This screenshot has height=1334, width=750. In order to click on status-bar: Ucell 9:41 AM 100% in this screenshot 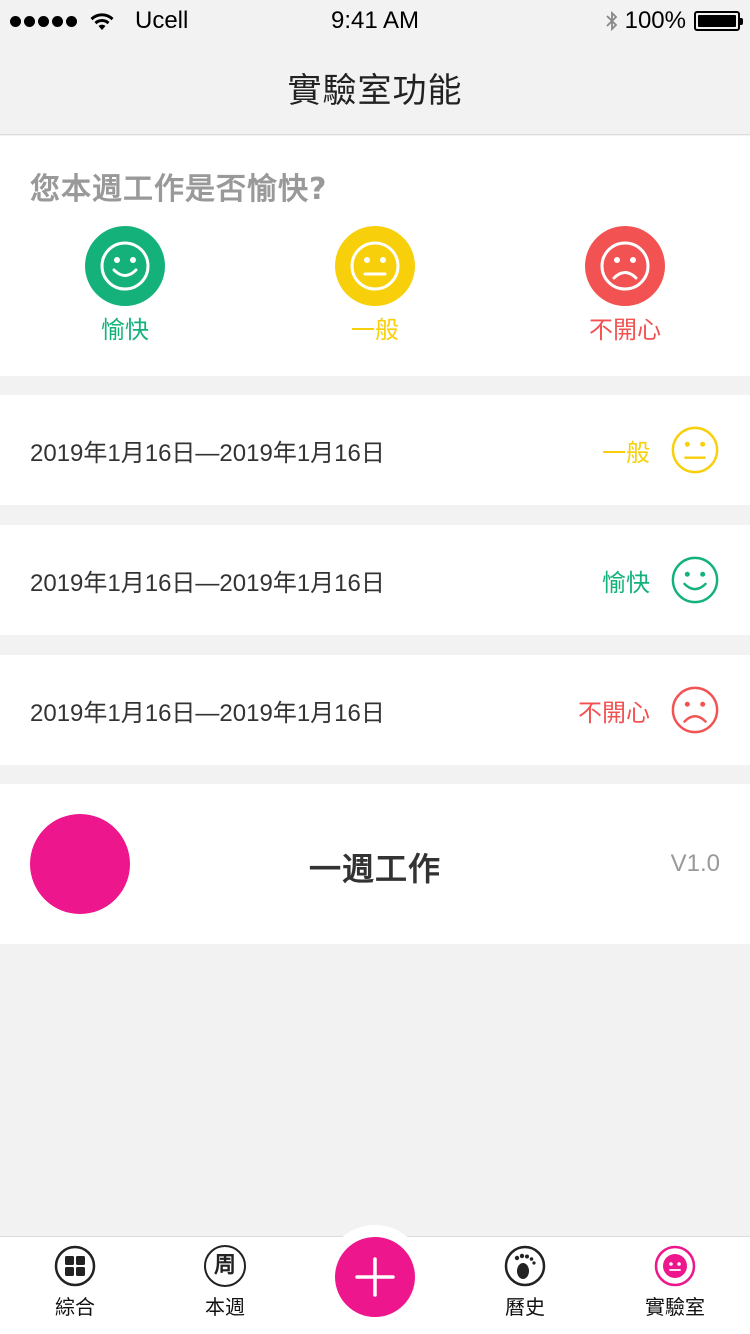, I will do `click(375, 20)`.